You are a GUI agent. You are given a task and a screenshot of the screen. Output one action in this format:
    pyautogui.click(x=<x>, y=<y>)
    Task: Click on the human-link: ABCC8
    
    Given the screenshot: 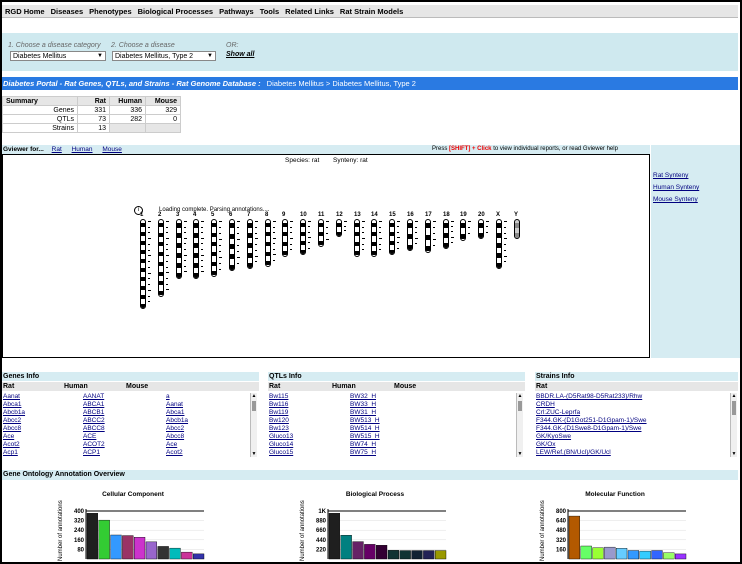 What is the action you would take?
    pyautogui.click(x=94, y=429)
    